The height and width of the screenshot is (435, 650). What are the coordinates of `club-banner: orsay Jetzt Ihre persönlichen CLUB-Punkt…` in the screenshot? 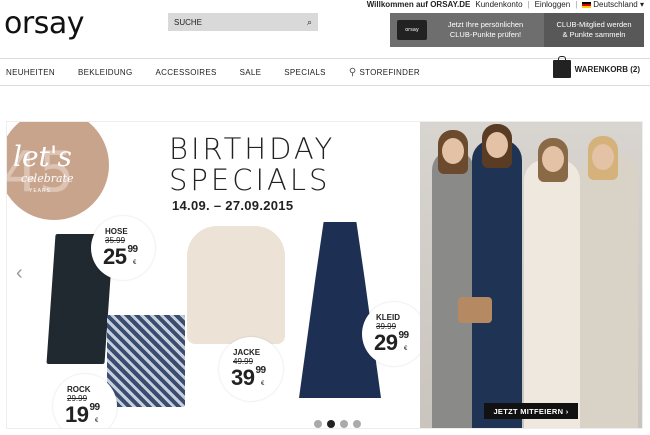 It's located at (517, 30).